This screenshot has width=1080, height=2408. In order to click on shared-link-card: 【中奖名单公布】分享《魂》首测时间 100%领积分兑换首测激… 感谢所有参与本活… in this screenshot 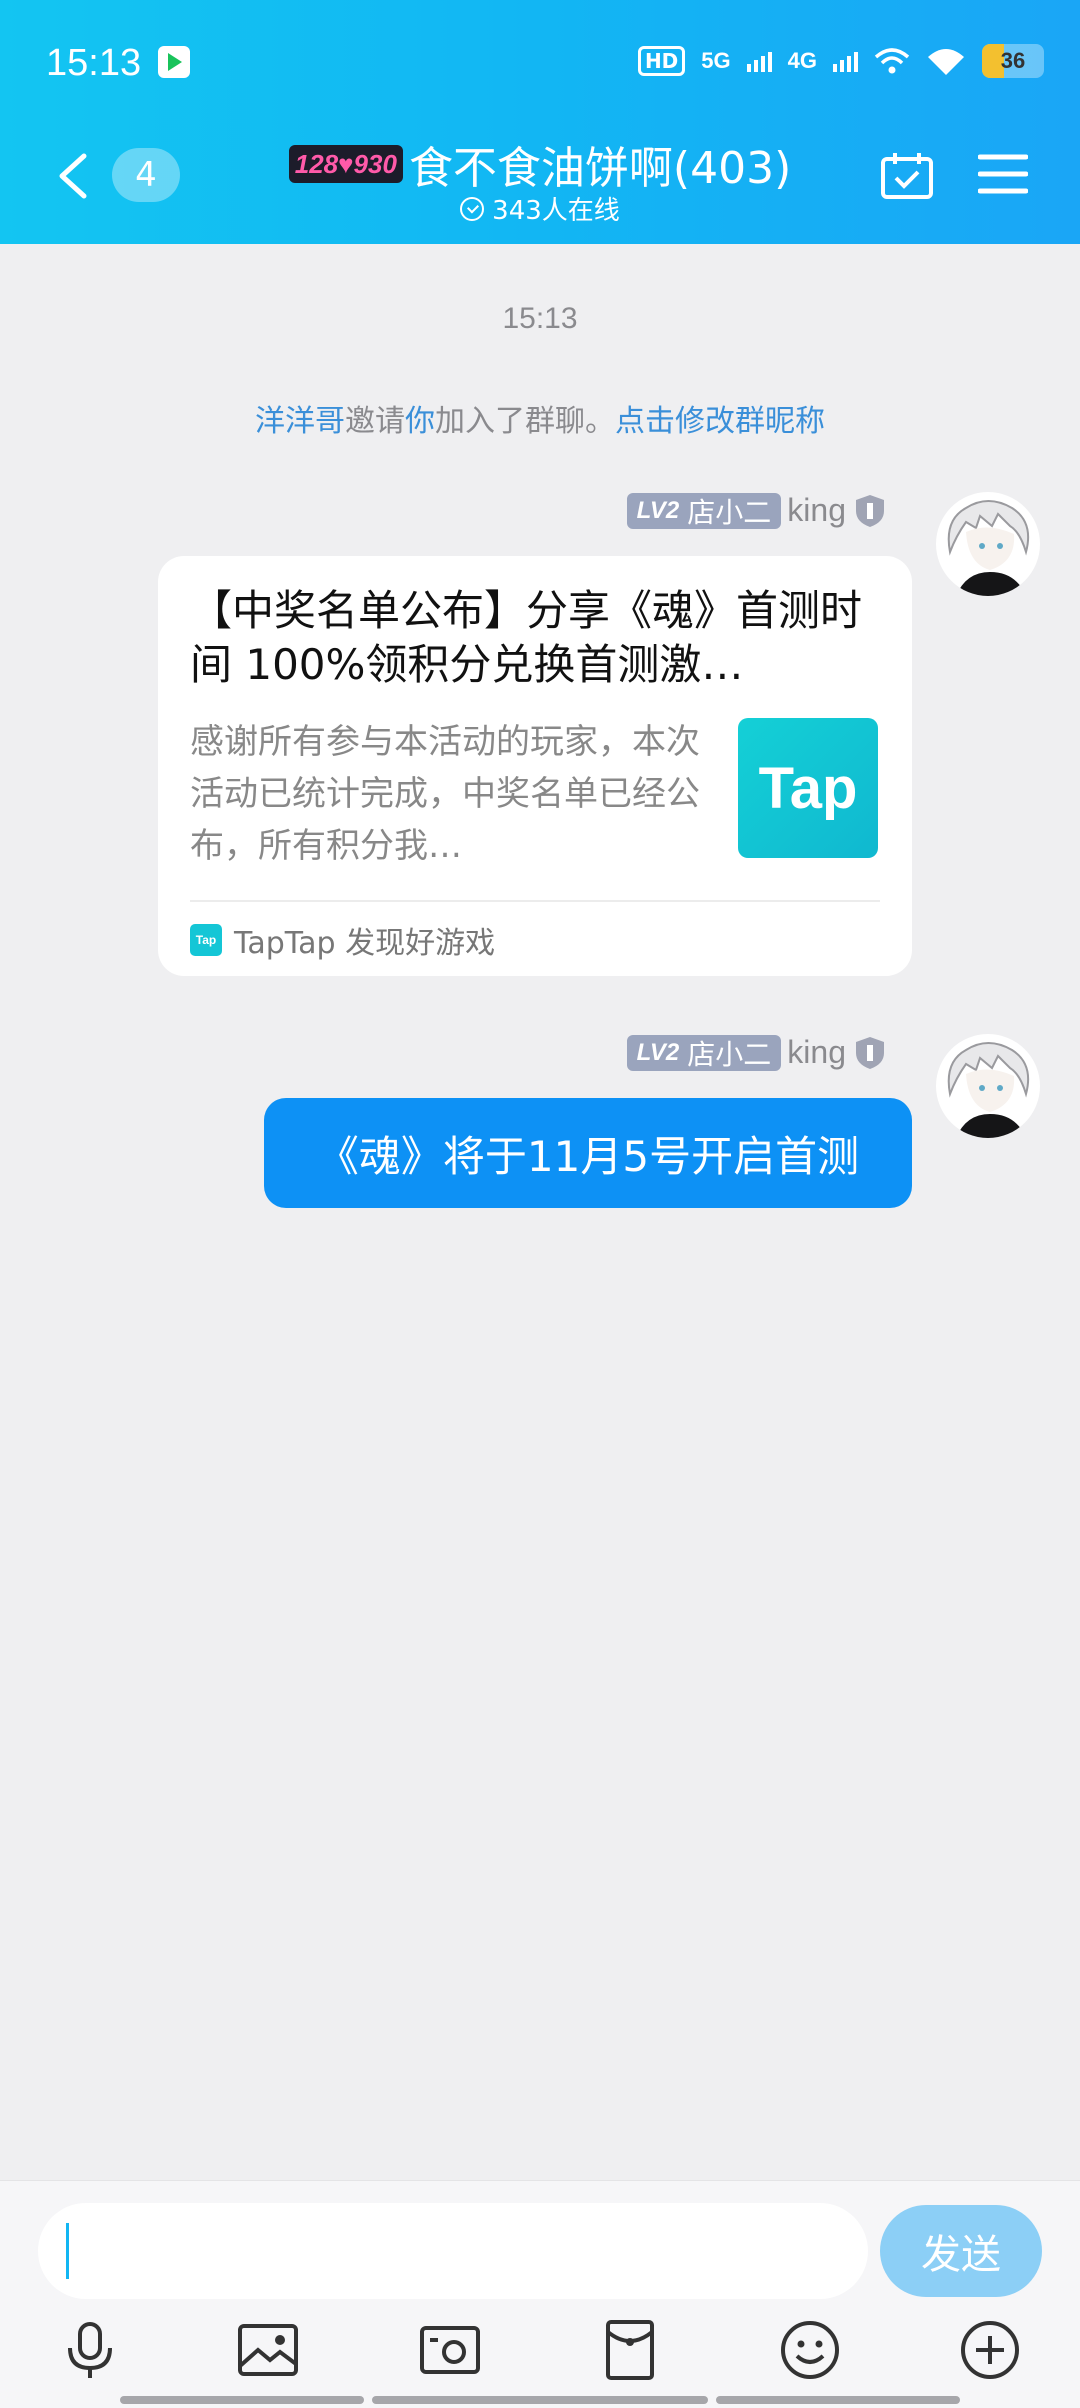, I will do `click(535, 766)`.